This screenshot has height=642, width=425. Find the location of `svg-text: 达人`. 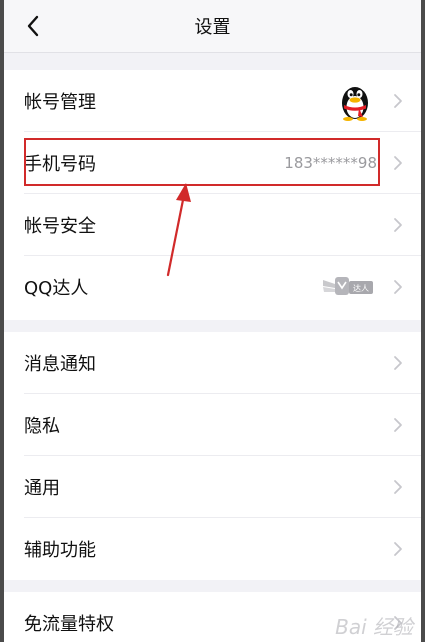

svg-text: 达人 is located at coordinates (361, 288).